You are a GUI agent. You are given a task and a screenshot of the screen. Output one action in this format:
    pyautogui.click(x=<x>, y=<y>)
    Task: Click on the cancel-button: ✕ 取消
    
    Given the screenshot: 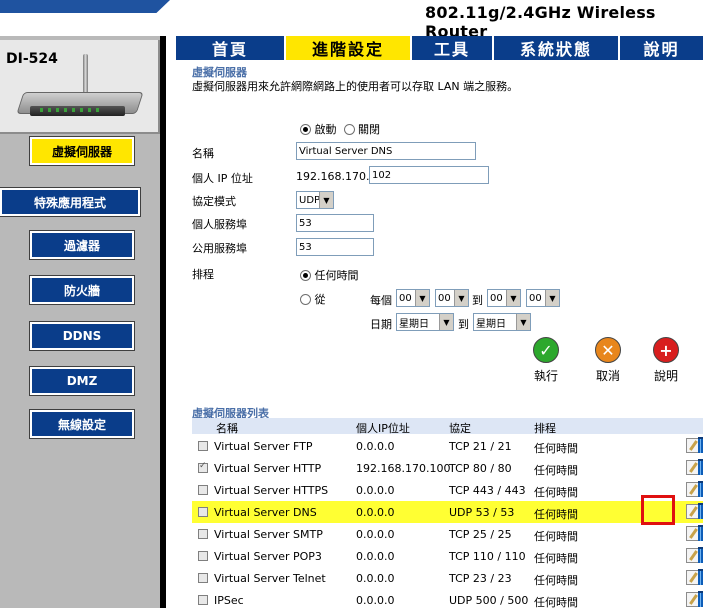 What is the action you would take?
    pyautogui.click(x=608, y=360)
    